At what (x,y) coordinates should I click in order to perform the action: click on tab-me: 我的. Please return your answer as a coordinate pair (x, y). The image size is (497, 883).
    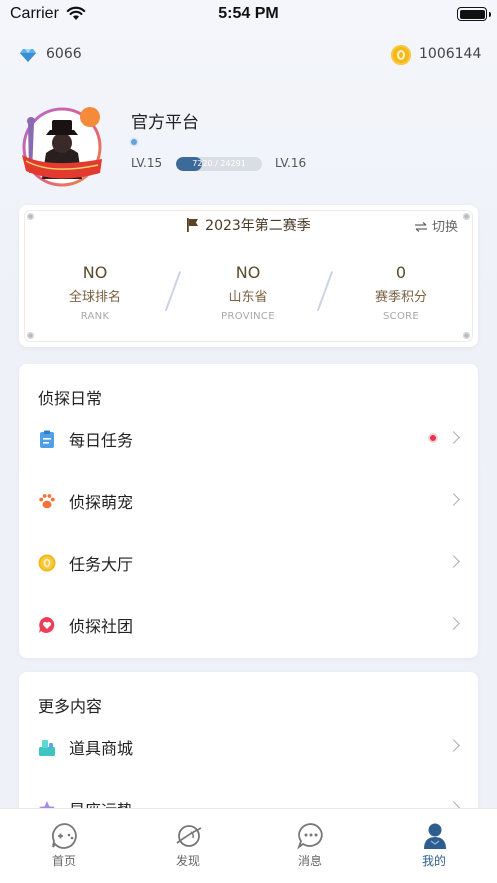
    Looking at the image, I should click on (434, 846).